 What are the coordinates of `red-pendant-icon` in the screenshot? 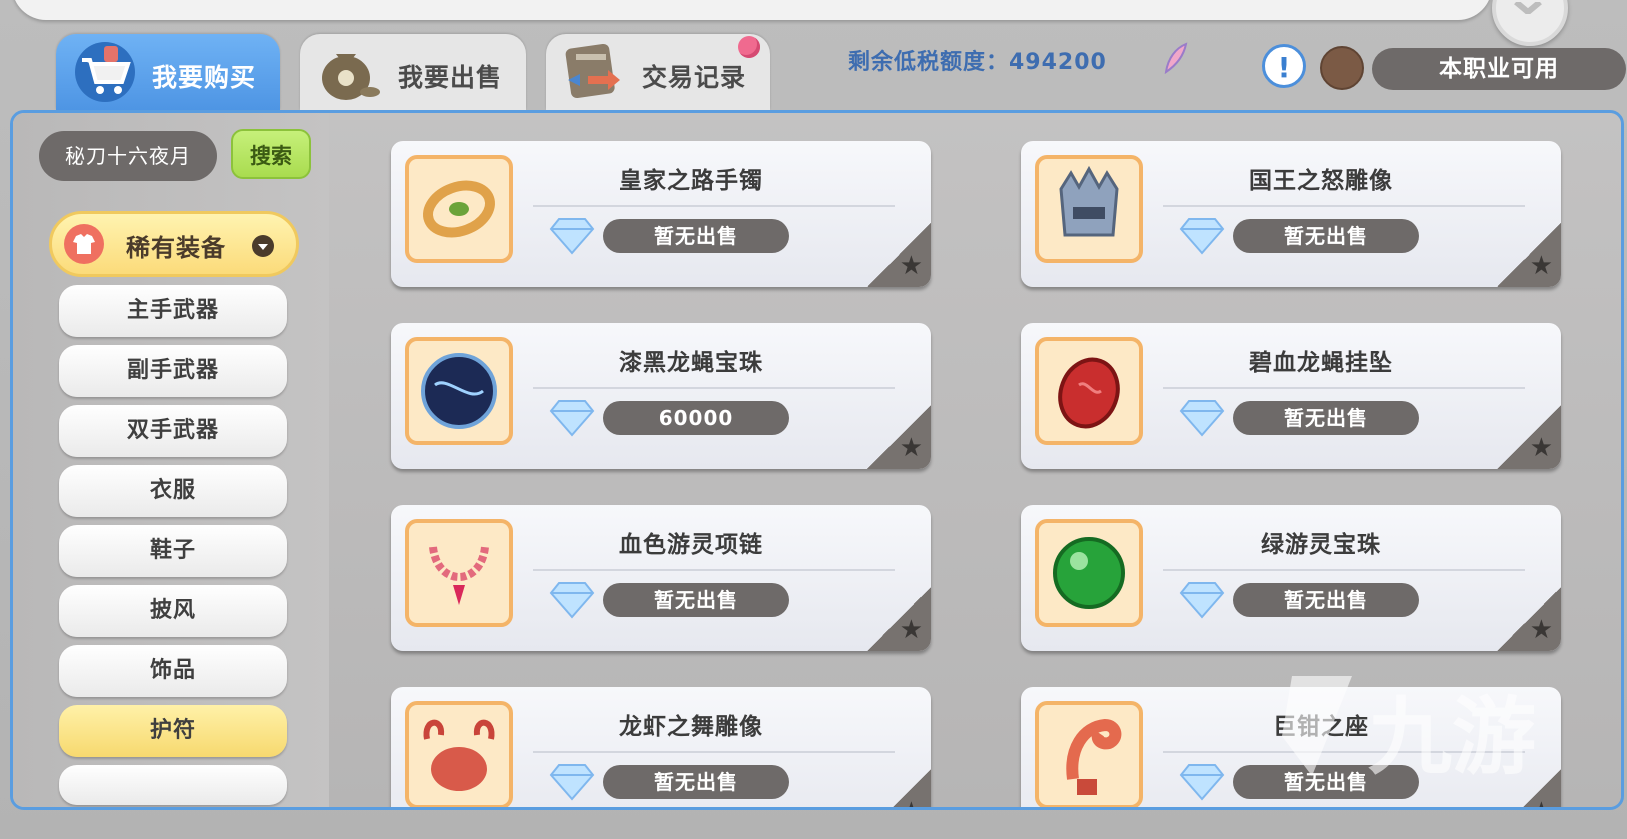 It's located at (1089, 393).